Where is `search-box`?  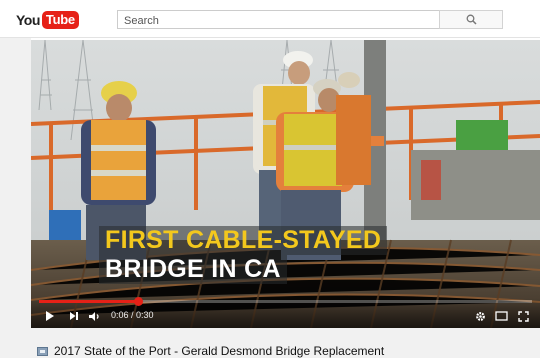
search-box is located at coordinates (278, 20).